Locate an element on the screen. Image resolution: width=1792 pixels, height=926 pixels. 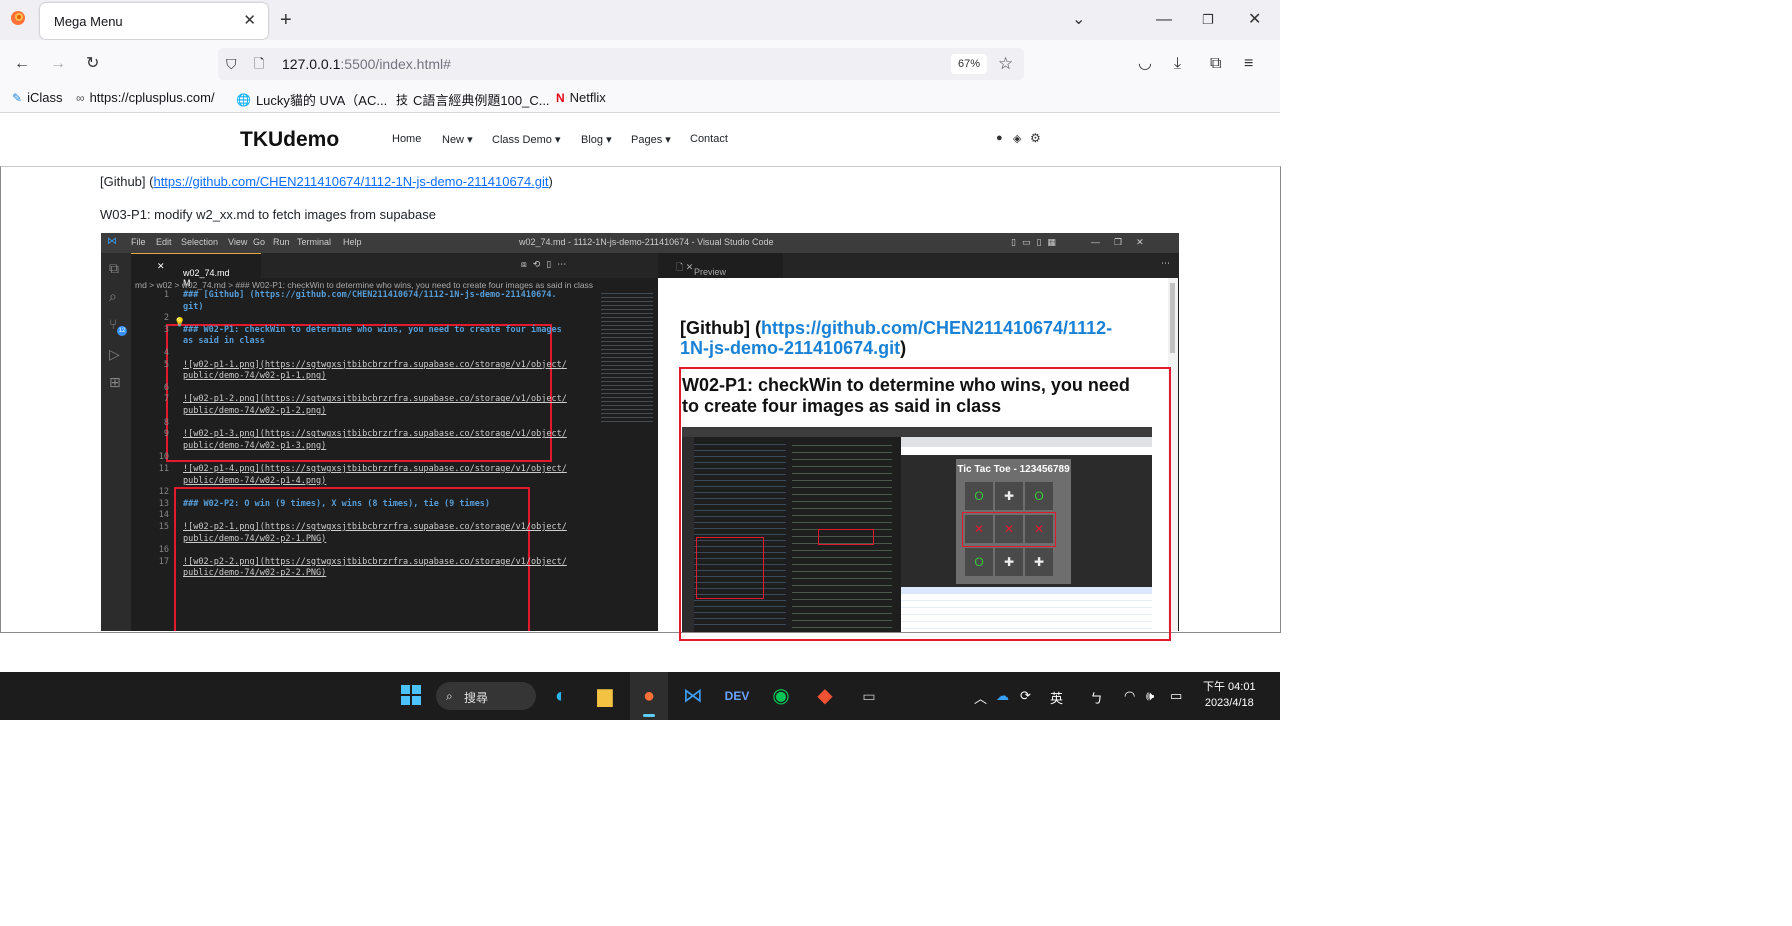
url-text: 127.0.0.1:5500/index.html# is located at coordinates (366, 64).